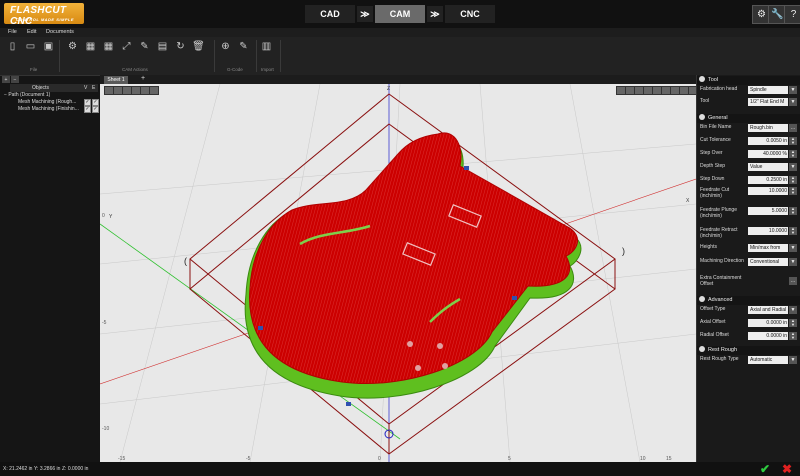 This screenshot has height=476, width=800. Describe the element at coordinates (789, 469) in the screenshot. I see `cancel-x-icon: ✖` at that location.